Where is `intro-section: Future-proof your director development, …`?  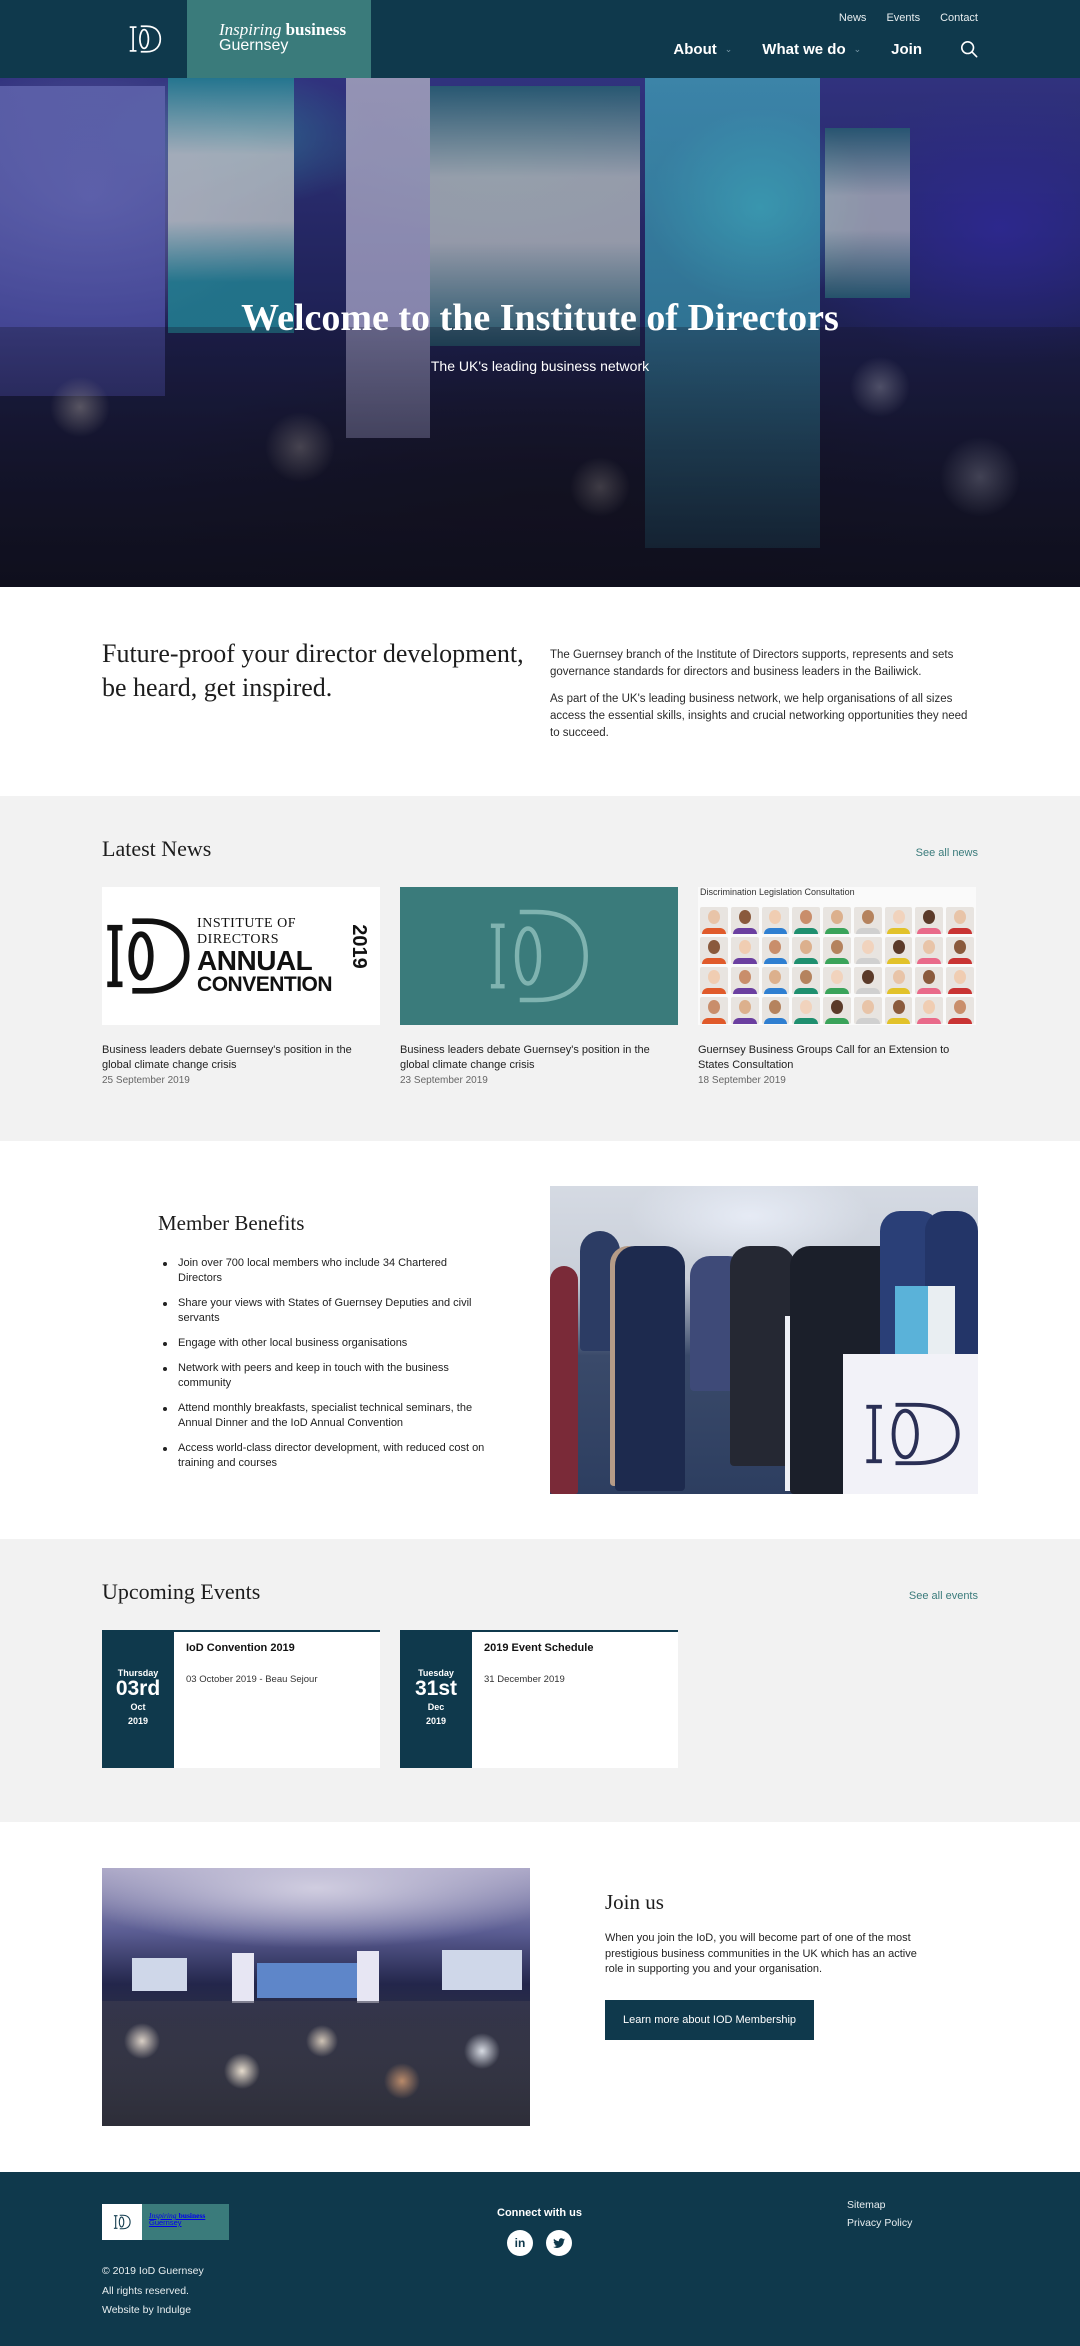 intro-section: Future-proof your director development, … is located at coordinates (540, 691).